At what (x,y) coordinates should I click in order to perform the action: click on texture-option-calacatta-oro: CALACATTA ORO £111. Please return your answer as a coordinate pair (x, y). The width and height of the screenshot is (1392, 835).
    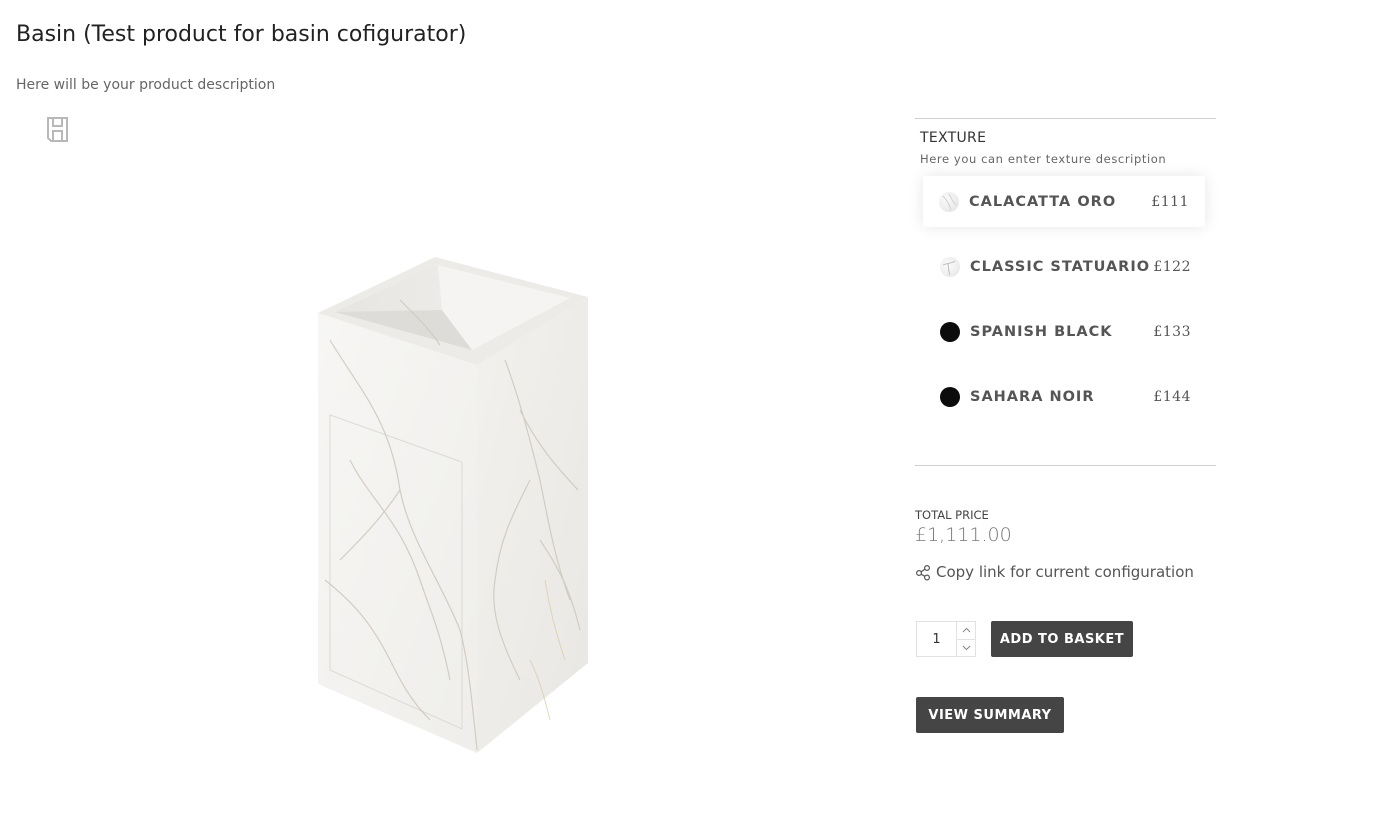
    Looking at the image, I should click on (1064, 201).